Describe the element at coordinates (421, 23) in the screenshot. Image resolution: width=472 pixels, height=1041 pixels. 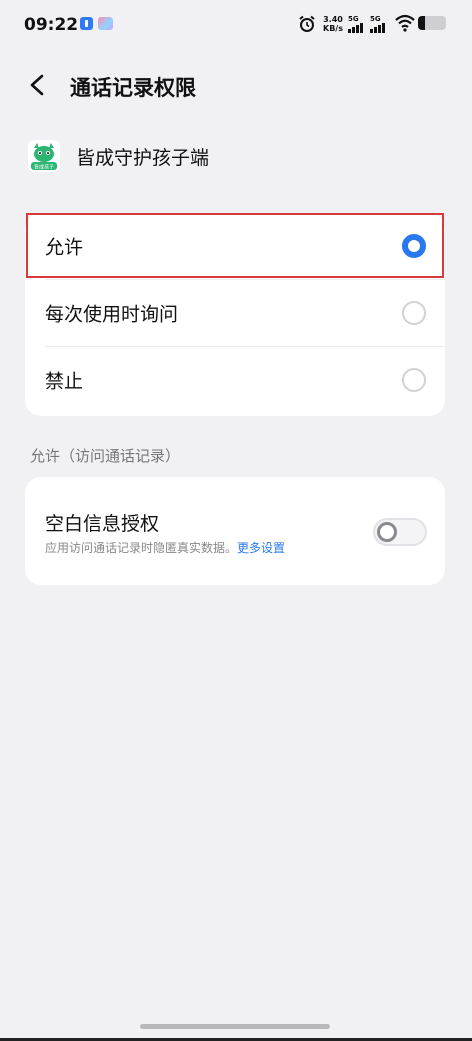
I see `battery-level` at that location.